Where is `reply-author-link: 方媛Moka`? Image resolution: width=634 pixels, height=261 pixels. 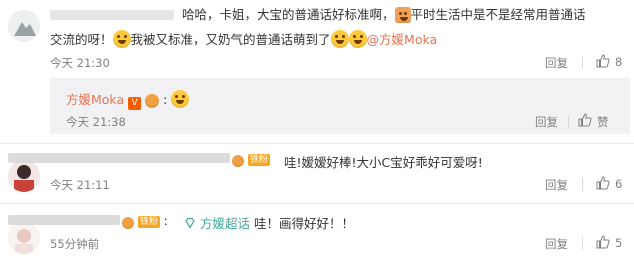 reply-author-link: 方媛Moka is located at coordinates (95, 99).